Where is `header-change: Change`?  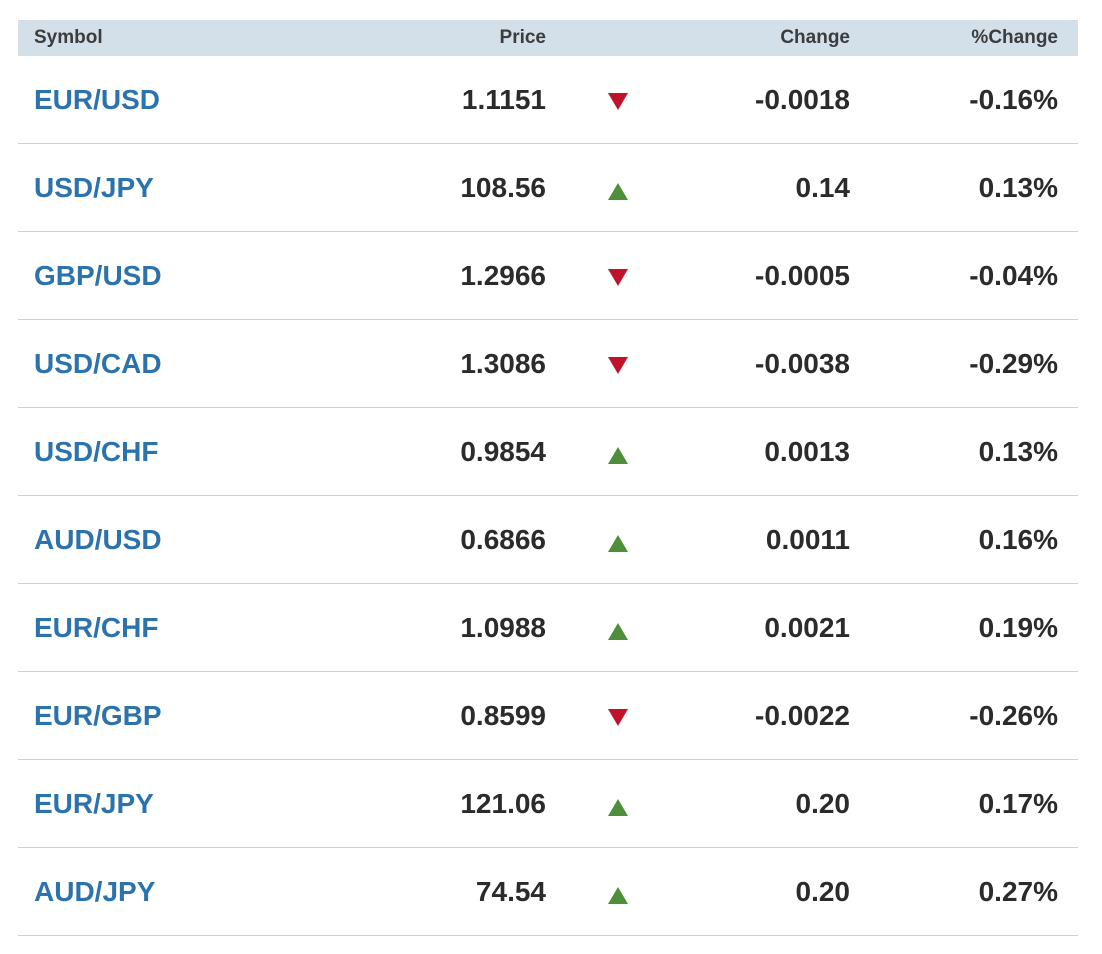 header-change: Change is located at coordinates (768, 38).